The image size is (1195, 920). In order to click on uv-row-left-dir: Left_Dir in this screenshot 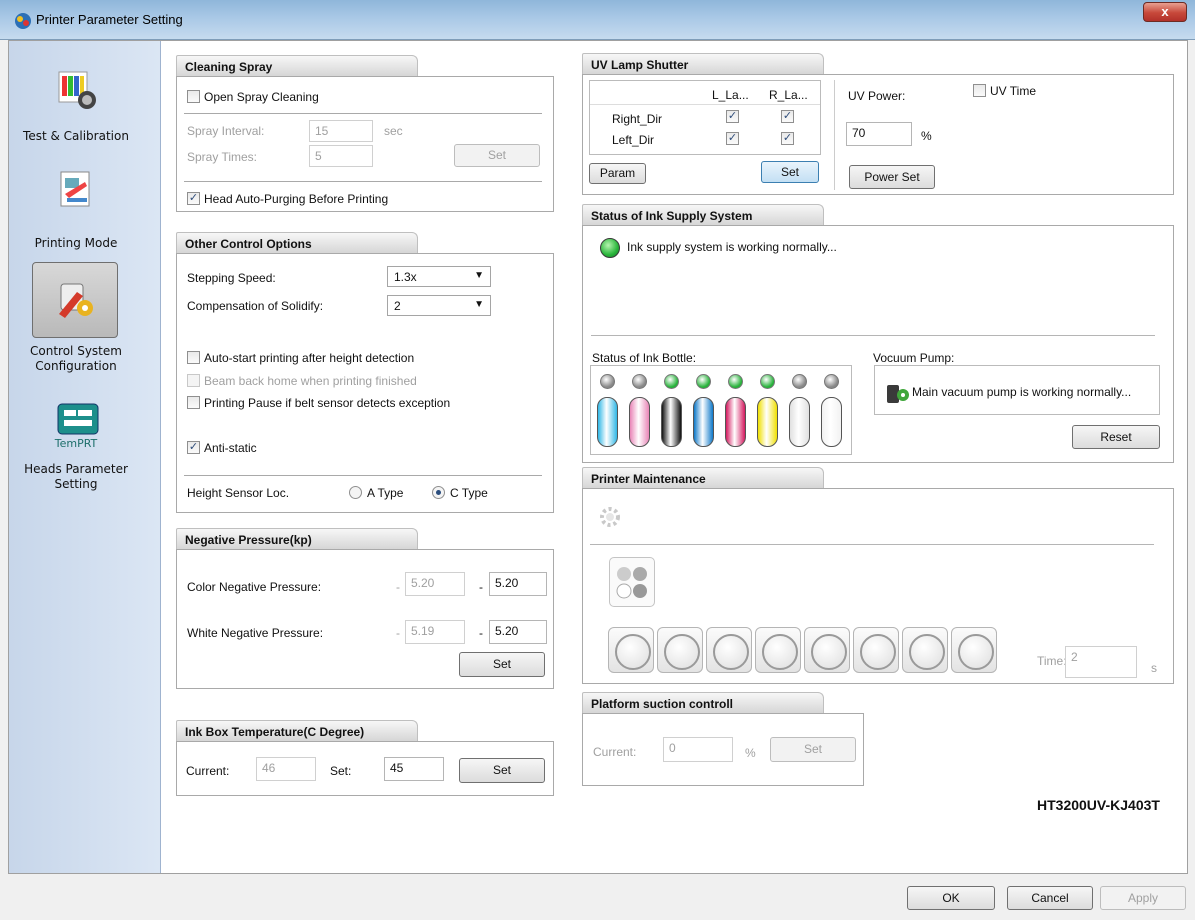, I will do `click(633, 140)`.